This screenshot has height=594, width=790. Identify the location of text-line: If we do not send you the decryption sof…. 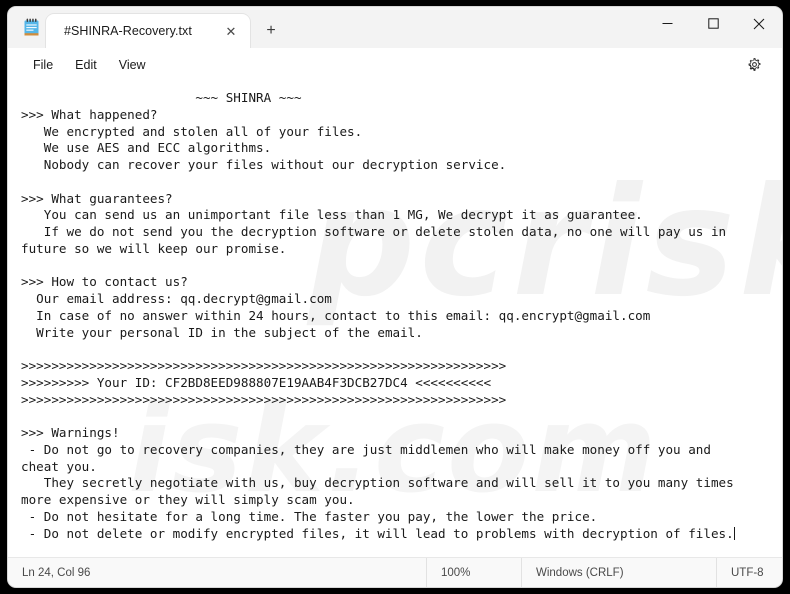
(374, 231).